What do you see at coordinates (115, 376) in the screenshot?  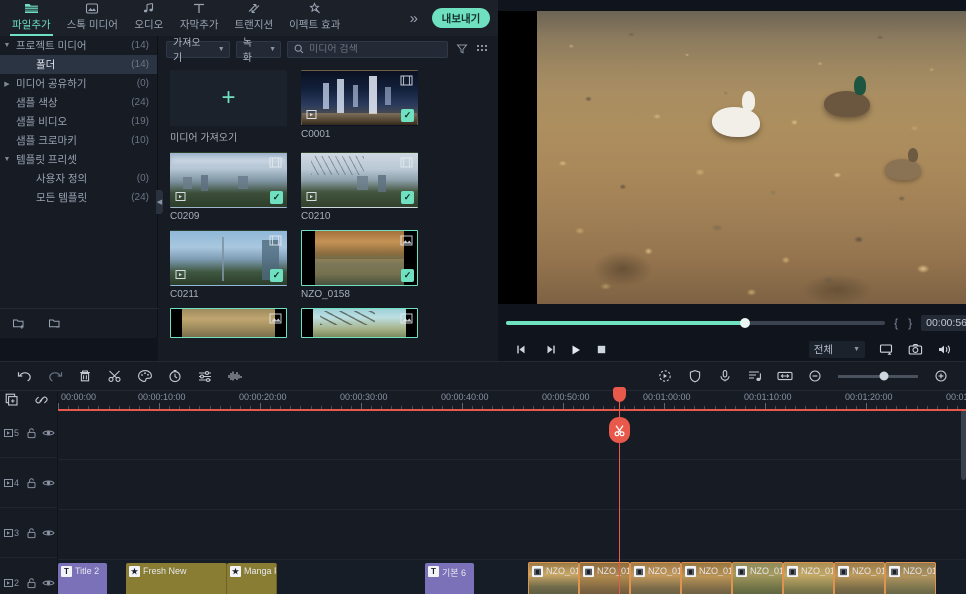 I see `split-scissors-icon` at bounding box center [115, 376].